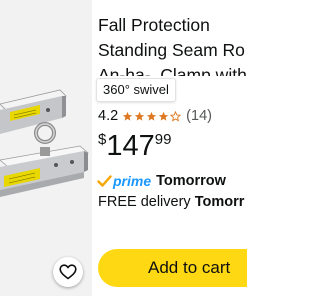 The width and height of the screenshot is (320, 296). Describe the element at coordinates (132, 181) in the screenshot. I see `prime-label: prime` at that location.